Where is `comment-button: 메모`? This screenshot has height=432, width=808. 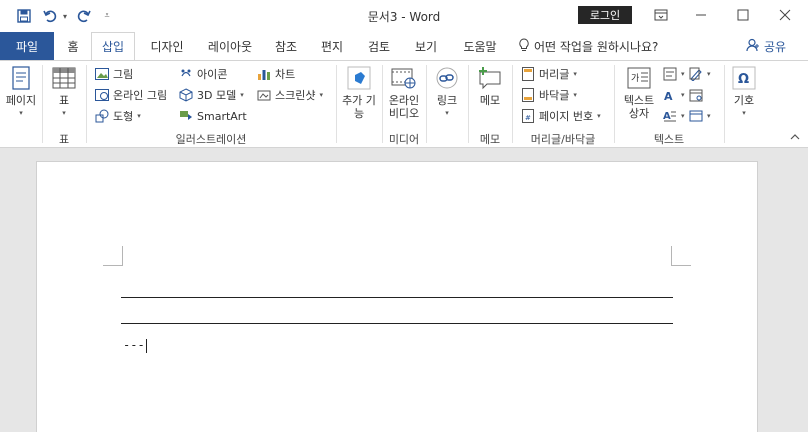 comment-button: 메모 is located at coordinates (490, 86).